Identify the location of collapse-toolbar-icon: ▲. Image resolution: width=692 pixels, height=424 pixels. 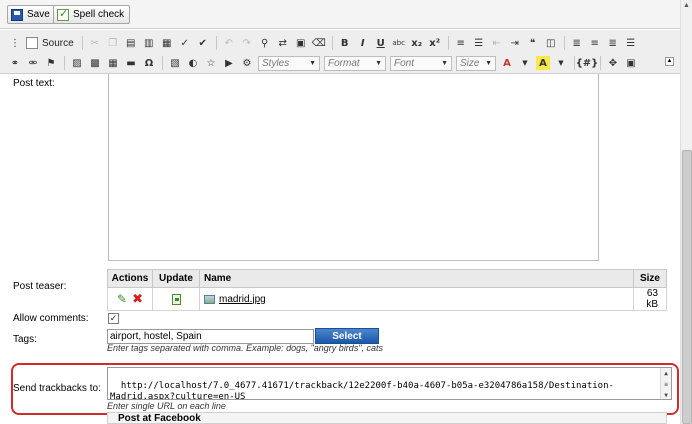
(669, 61).